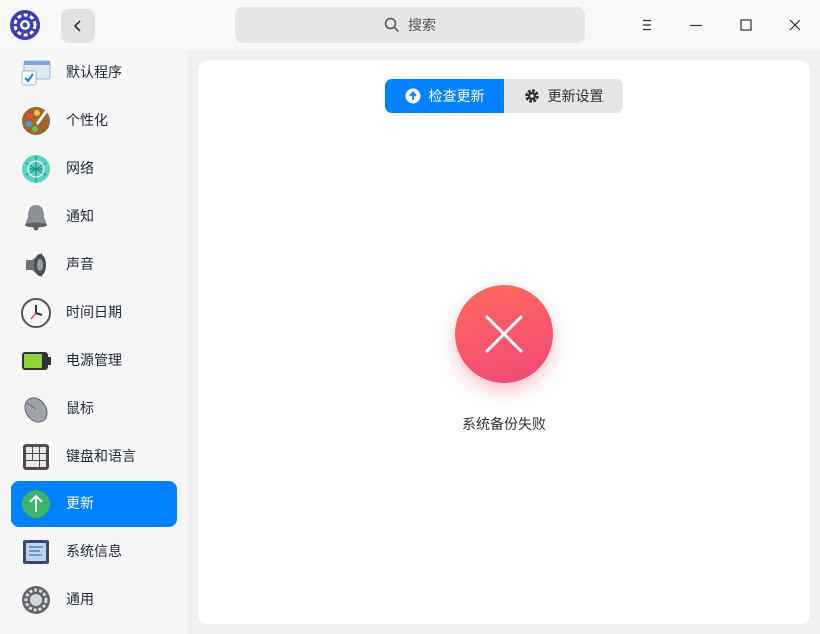 The image size is (820, 634). I want to click on menu-icon, so click(647, 25).